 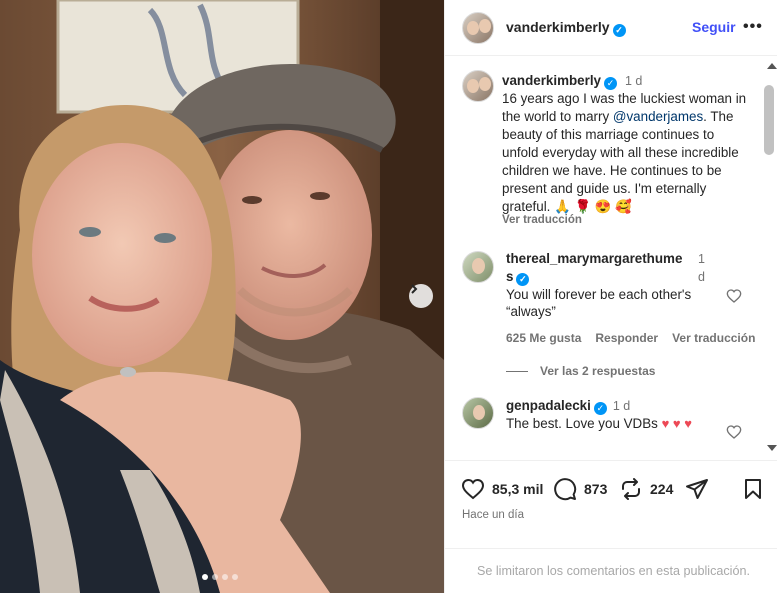 What do you see at coordinates (772, 66) in the screenshot?
I see `scroll-up-arrow` at bounding box center [772, 66].